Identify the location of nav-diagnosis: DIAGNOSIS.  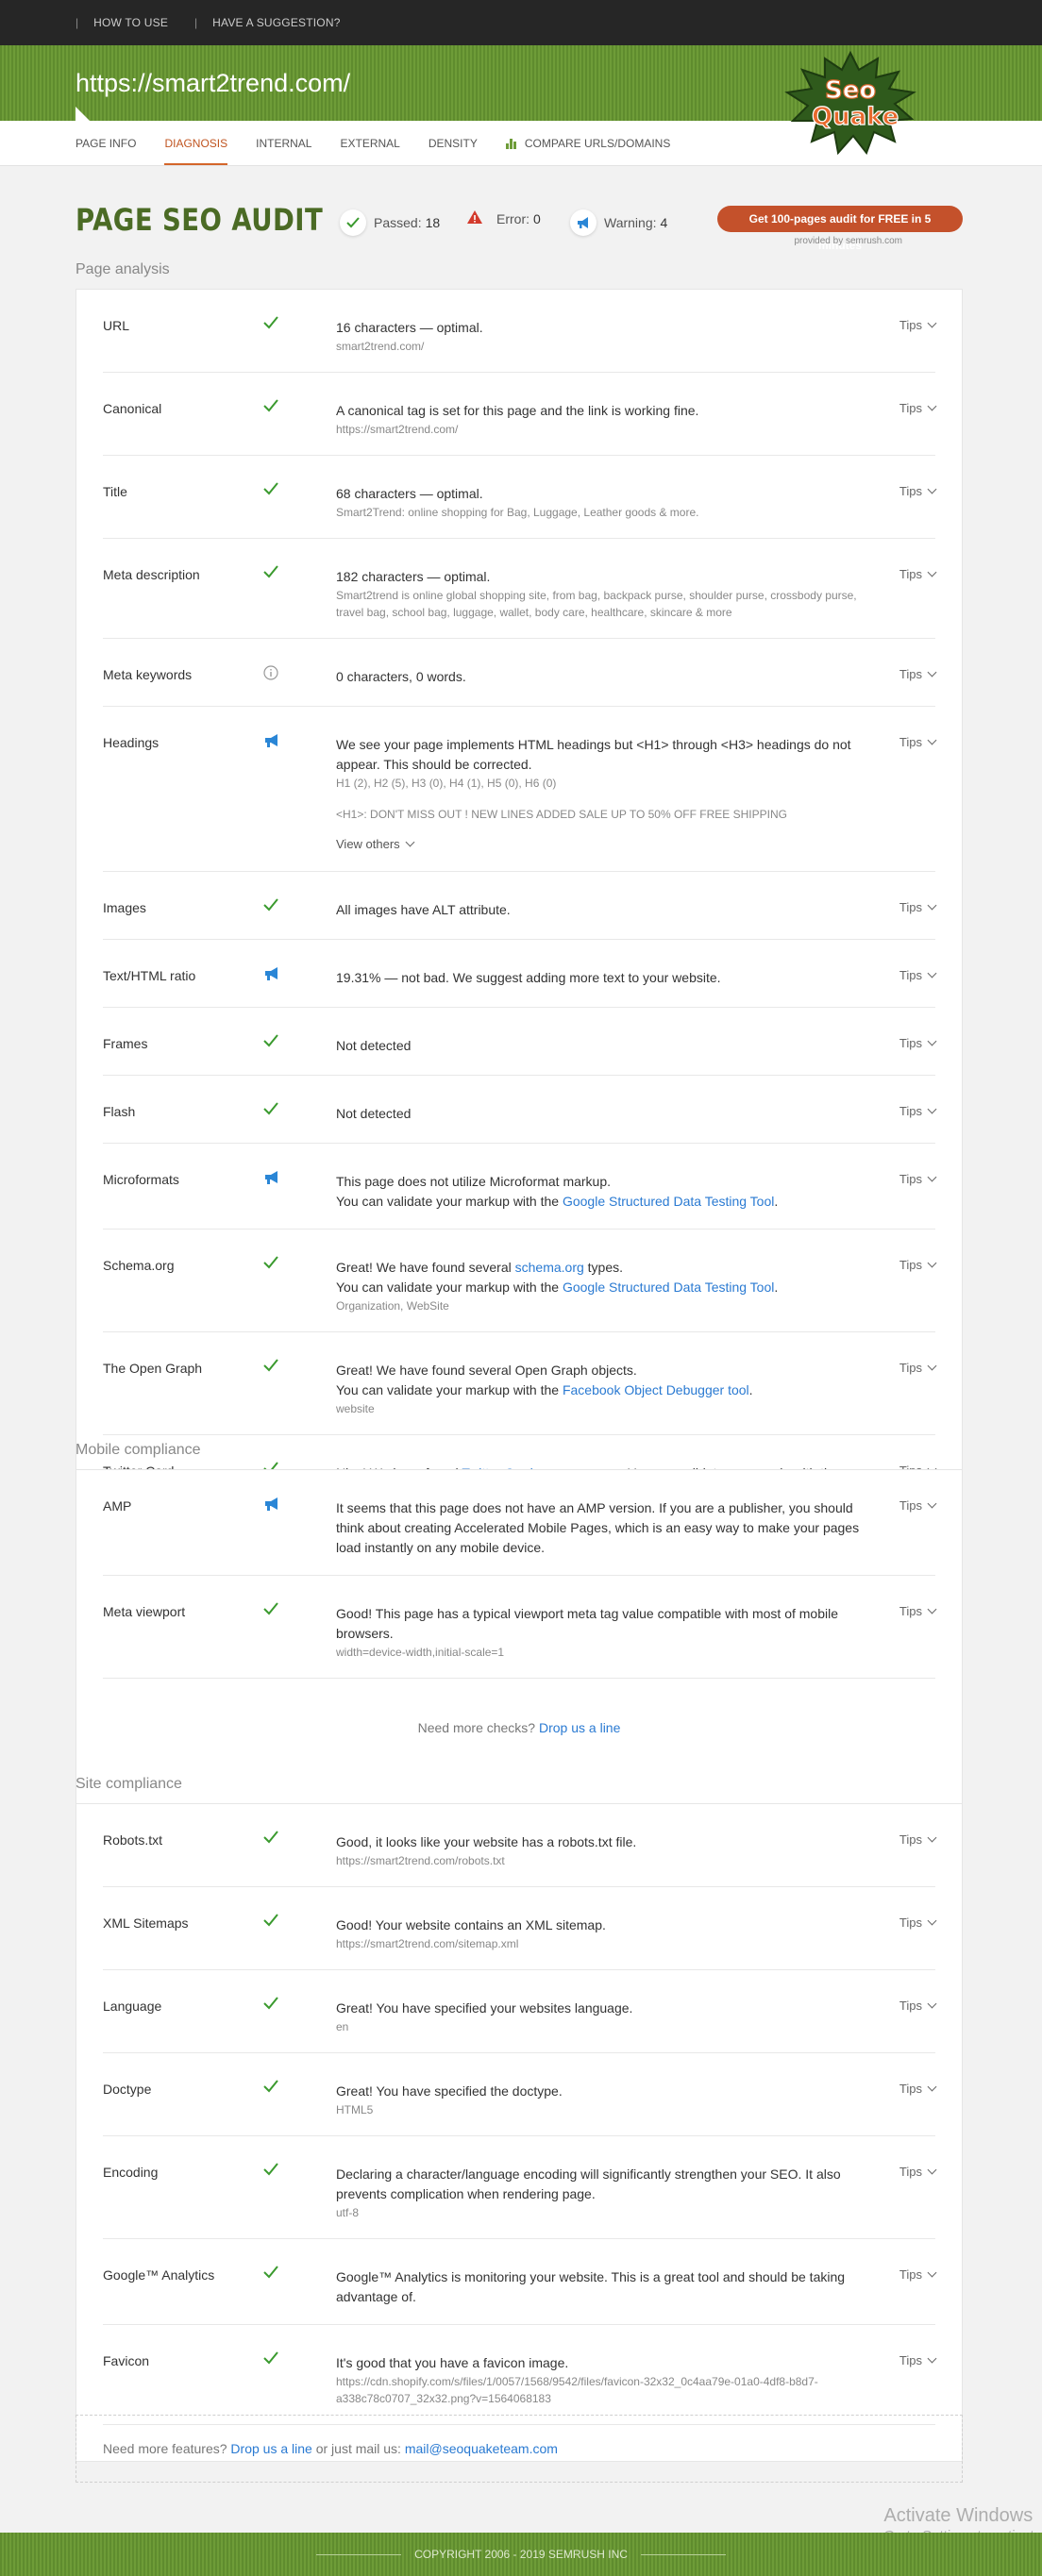
(196, 151).